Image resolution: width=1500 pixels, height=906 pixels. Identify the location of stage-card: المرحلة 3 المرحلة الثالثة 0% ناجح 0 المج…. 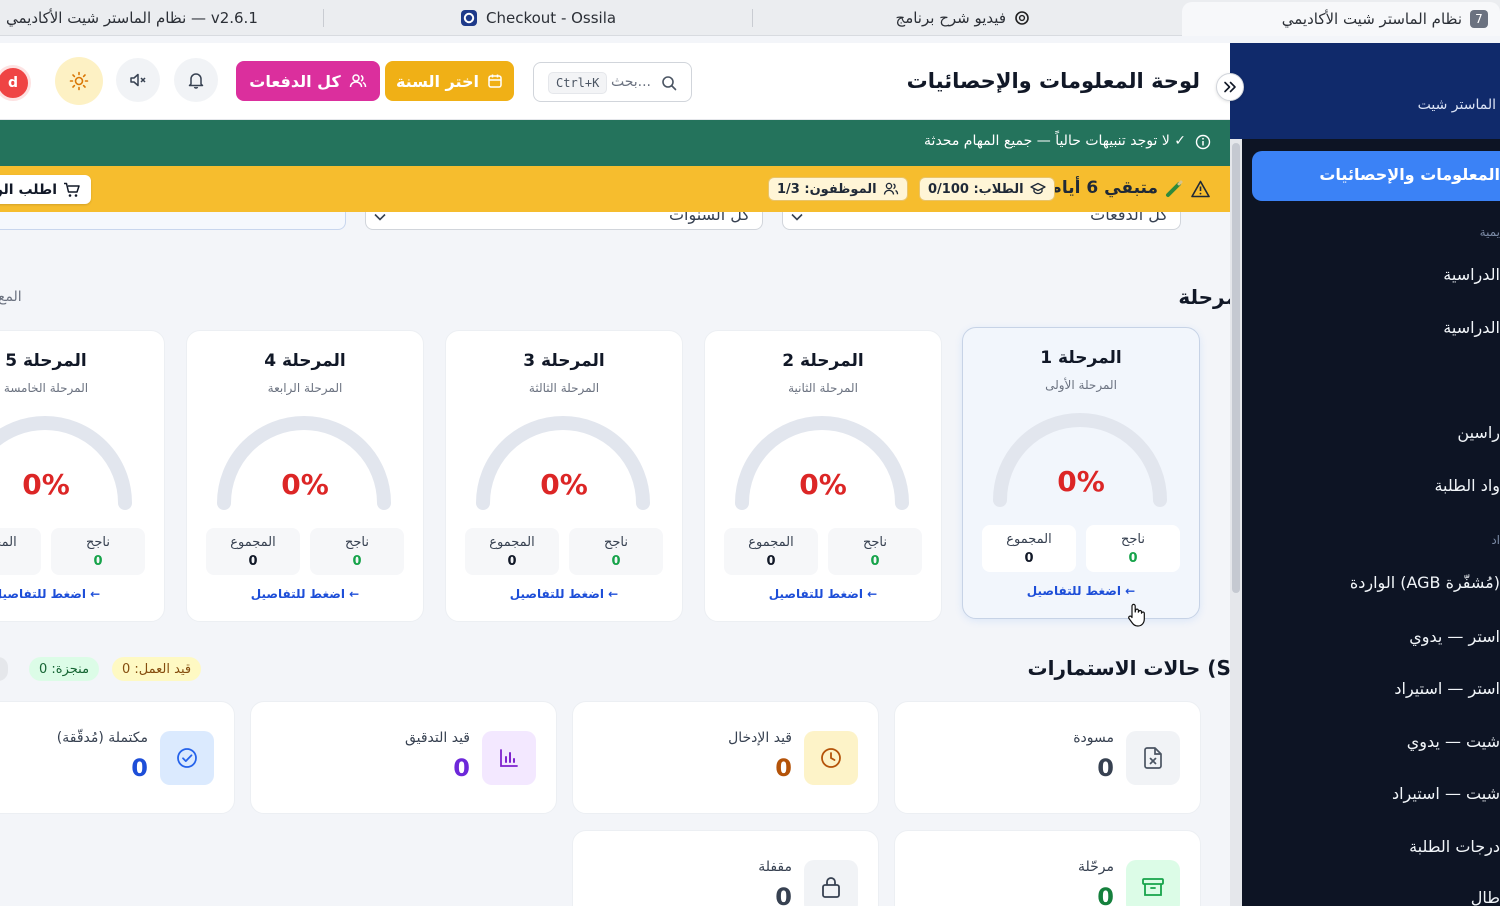
(564, 476).